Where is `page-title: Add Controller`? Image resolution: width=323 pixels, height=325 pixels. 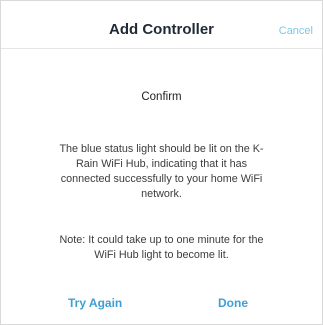 page-title: Add Controller is located at coordinates (161, 29).